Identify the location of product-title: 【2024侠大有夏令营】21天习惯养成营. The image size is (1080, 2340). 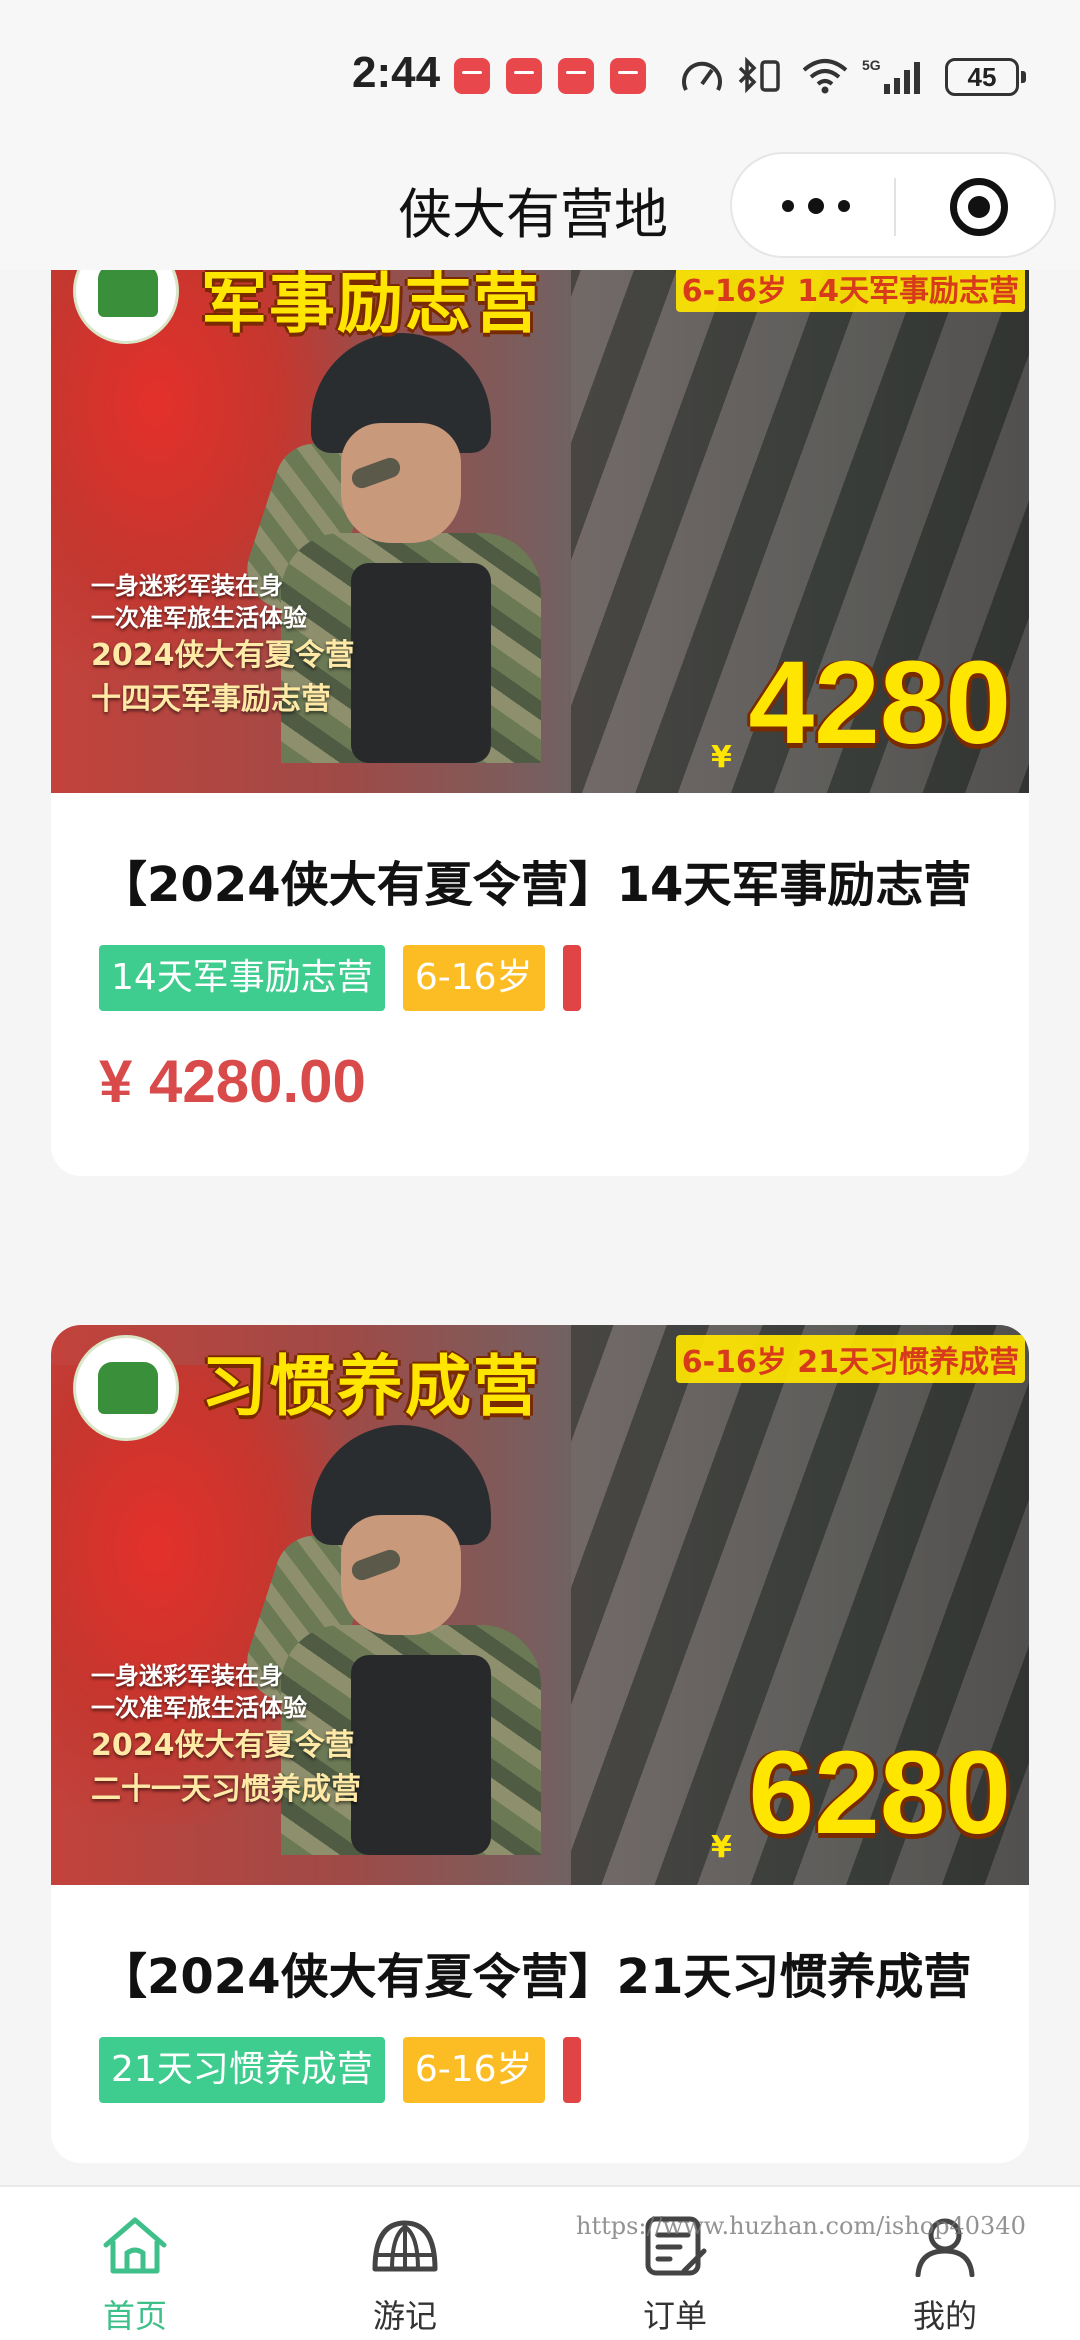
(540, 1977).